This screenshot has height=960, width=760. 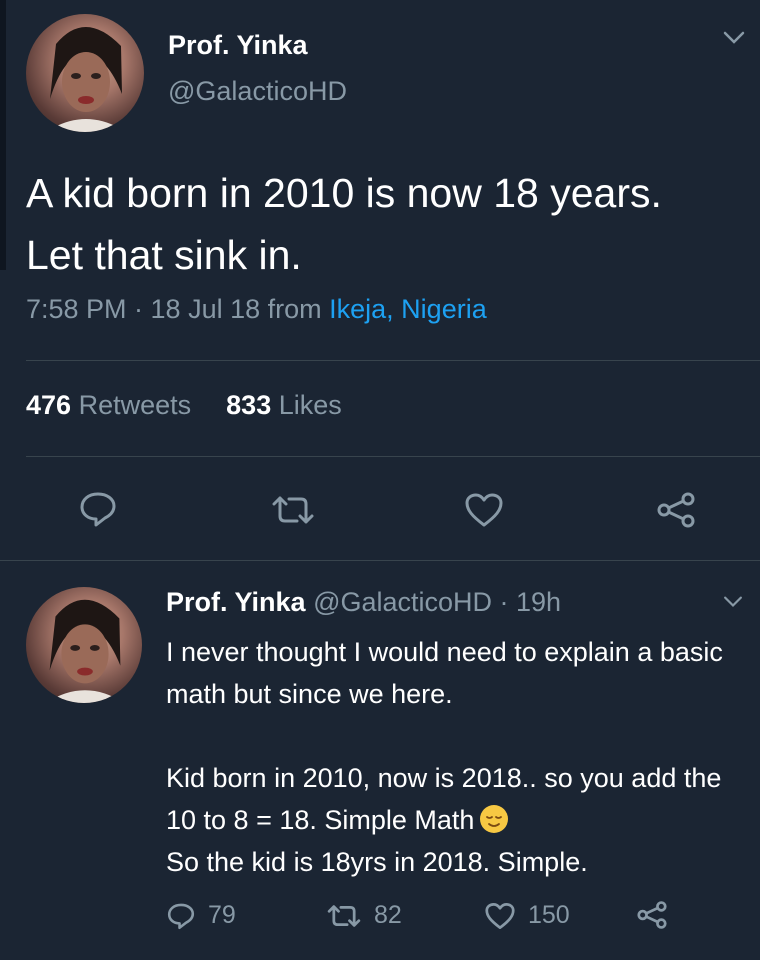 I want to click on like-count: 833, so click(x=249, y=405).